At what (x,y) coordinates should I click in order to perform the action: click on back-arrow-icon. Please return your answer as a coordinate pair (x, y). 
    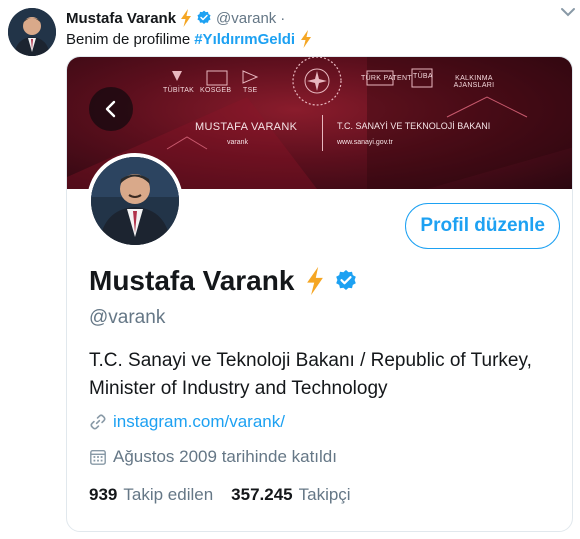
    Looking at the image, I should click on (110, 109).